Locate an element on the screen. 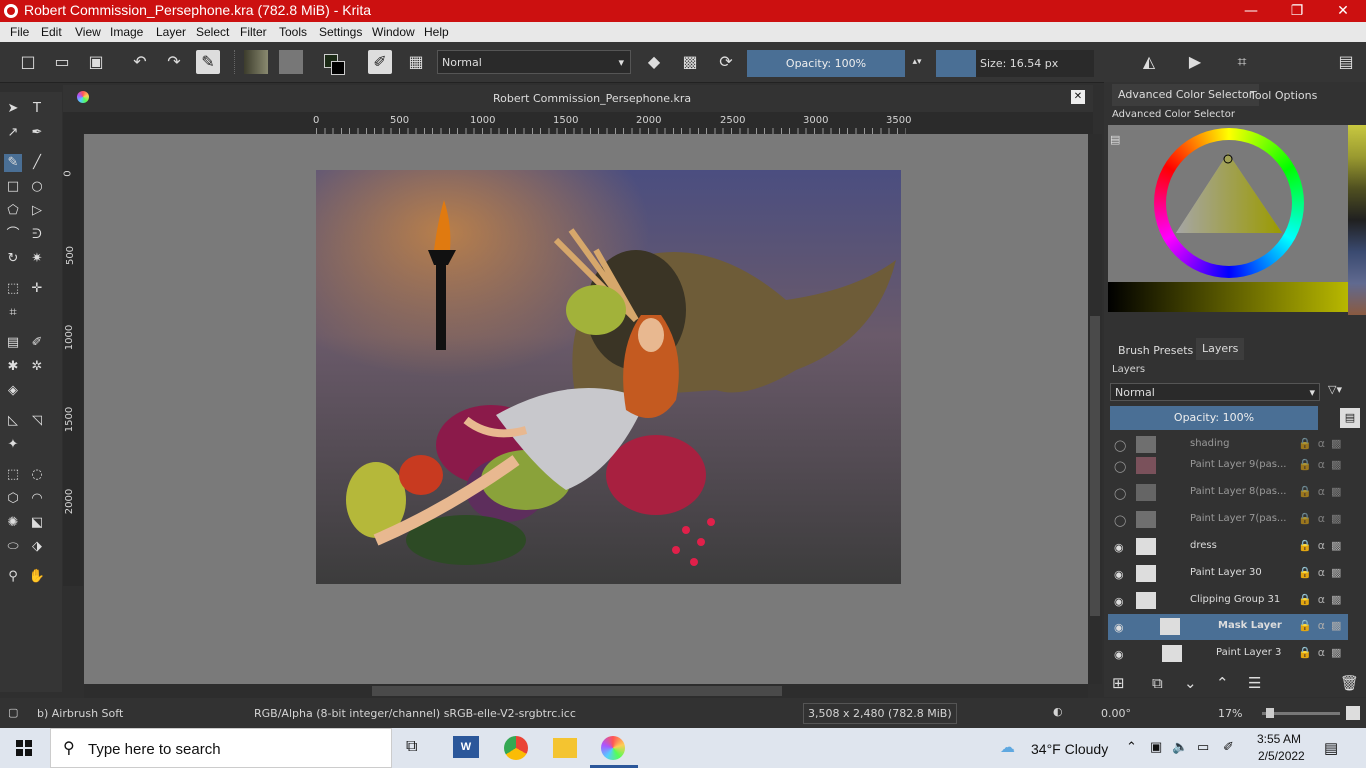 The width and height of the screenshot is (1366, 768). toolbar-menu-icon: ▤ is located at coordinates (1346, 62).